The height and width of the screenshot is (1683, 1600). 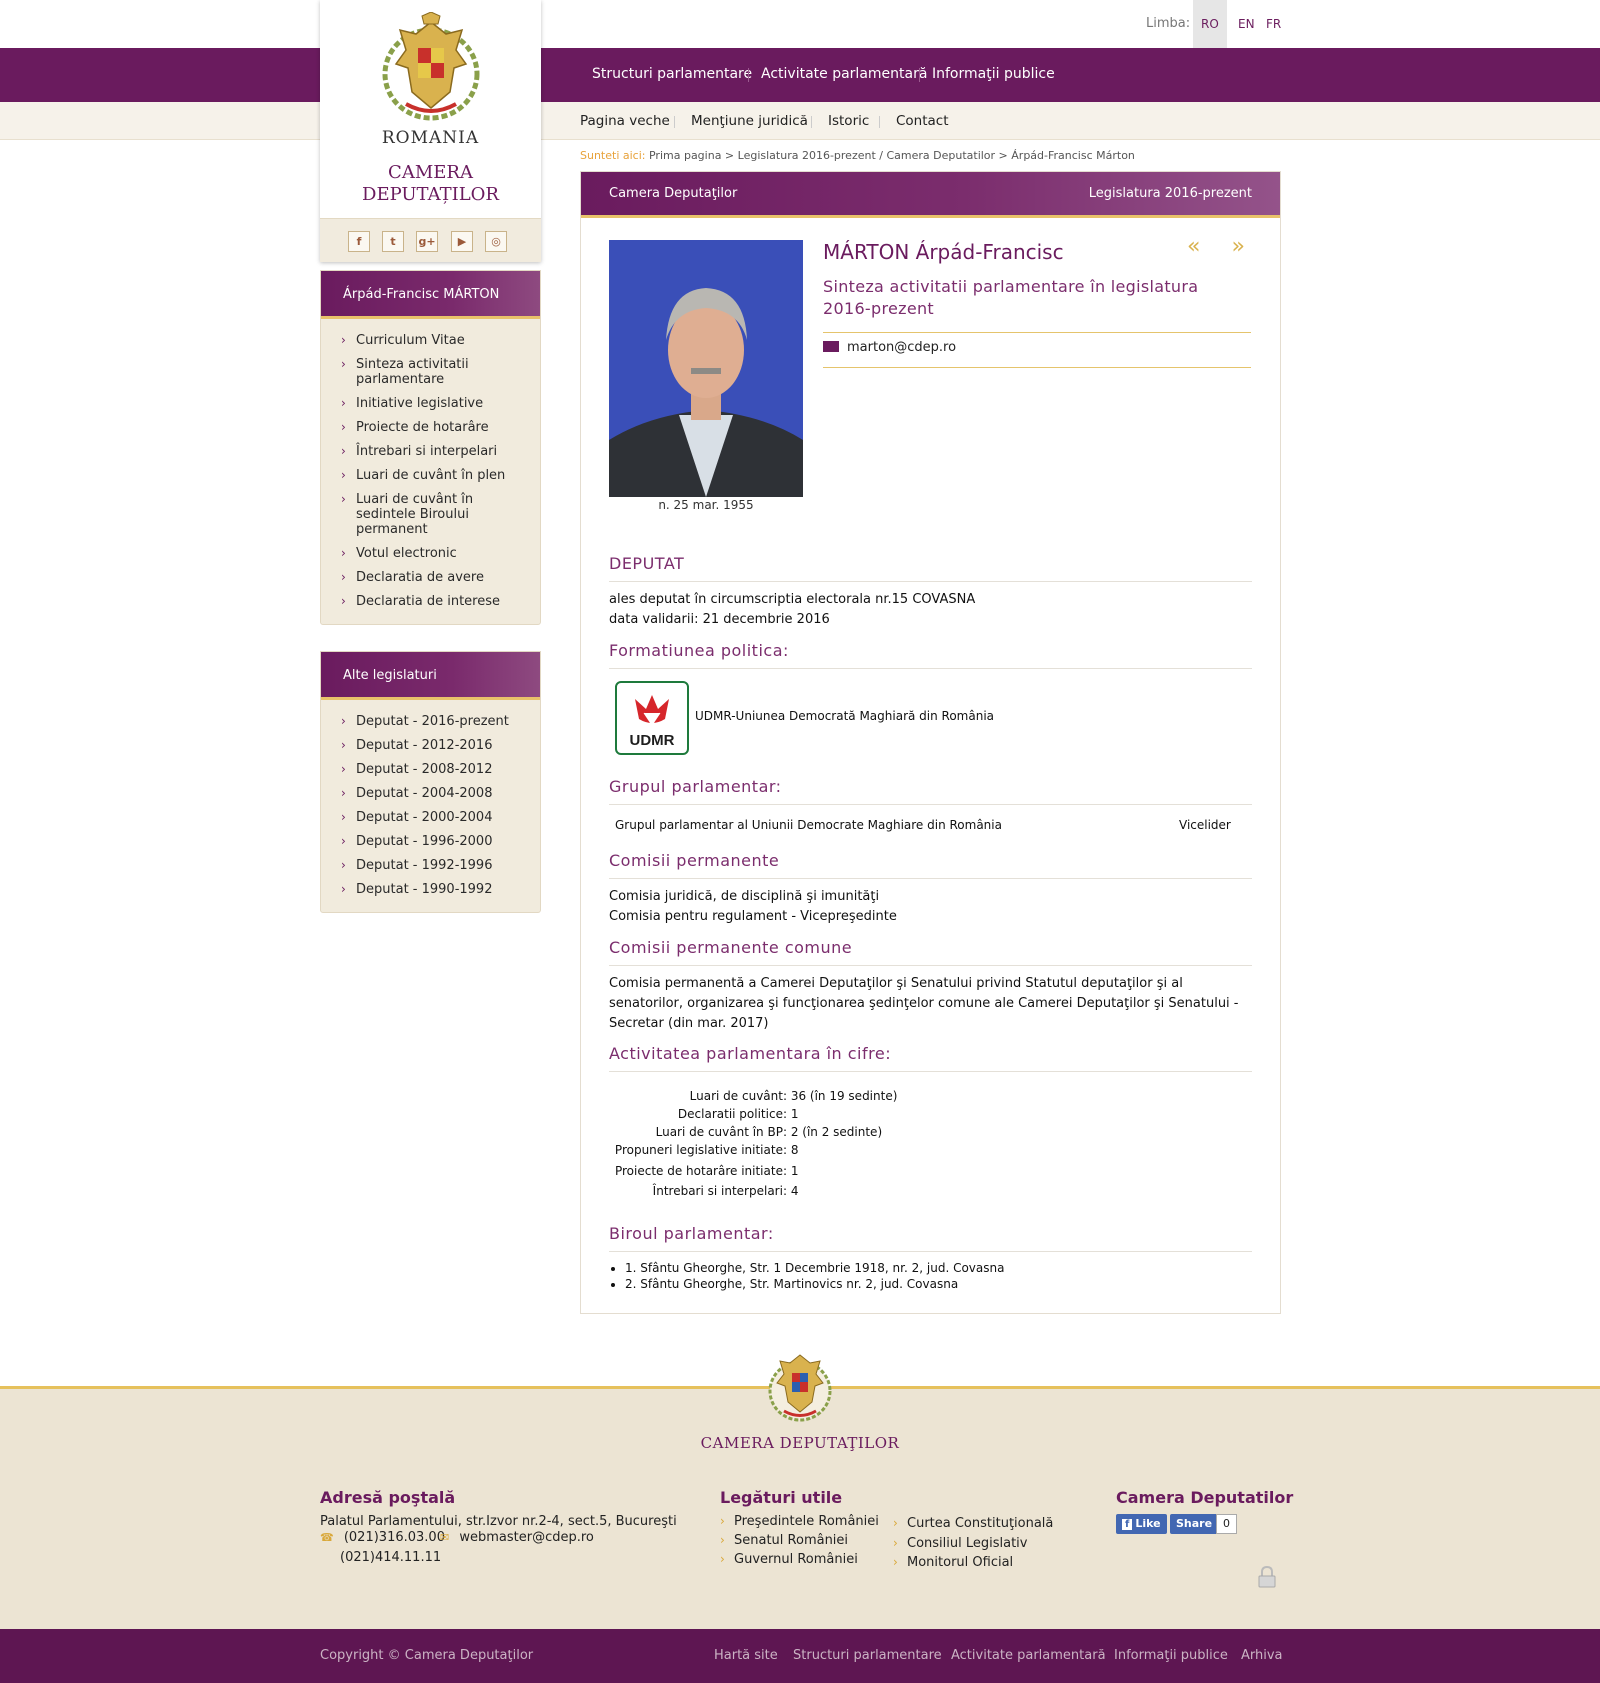 I want to click on facebook-share-button: Share, so click(x=1194, y=1524).